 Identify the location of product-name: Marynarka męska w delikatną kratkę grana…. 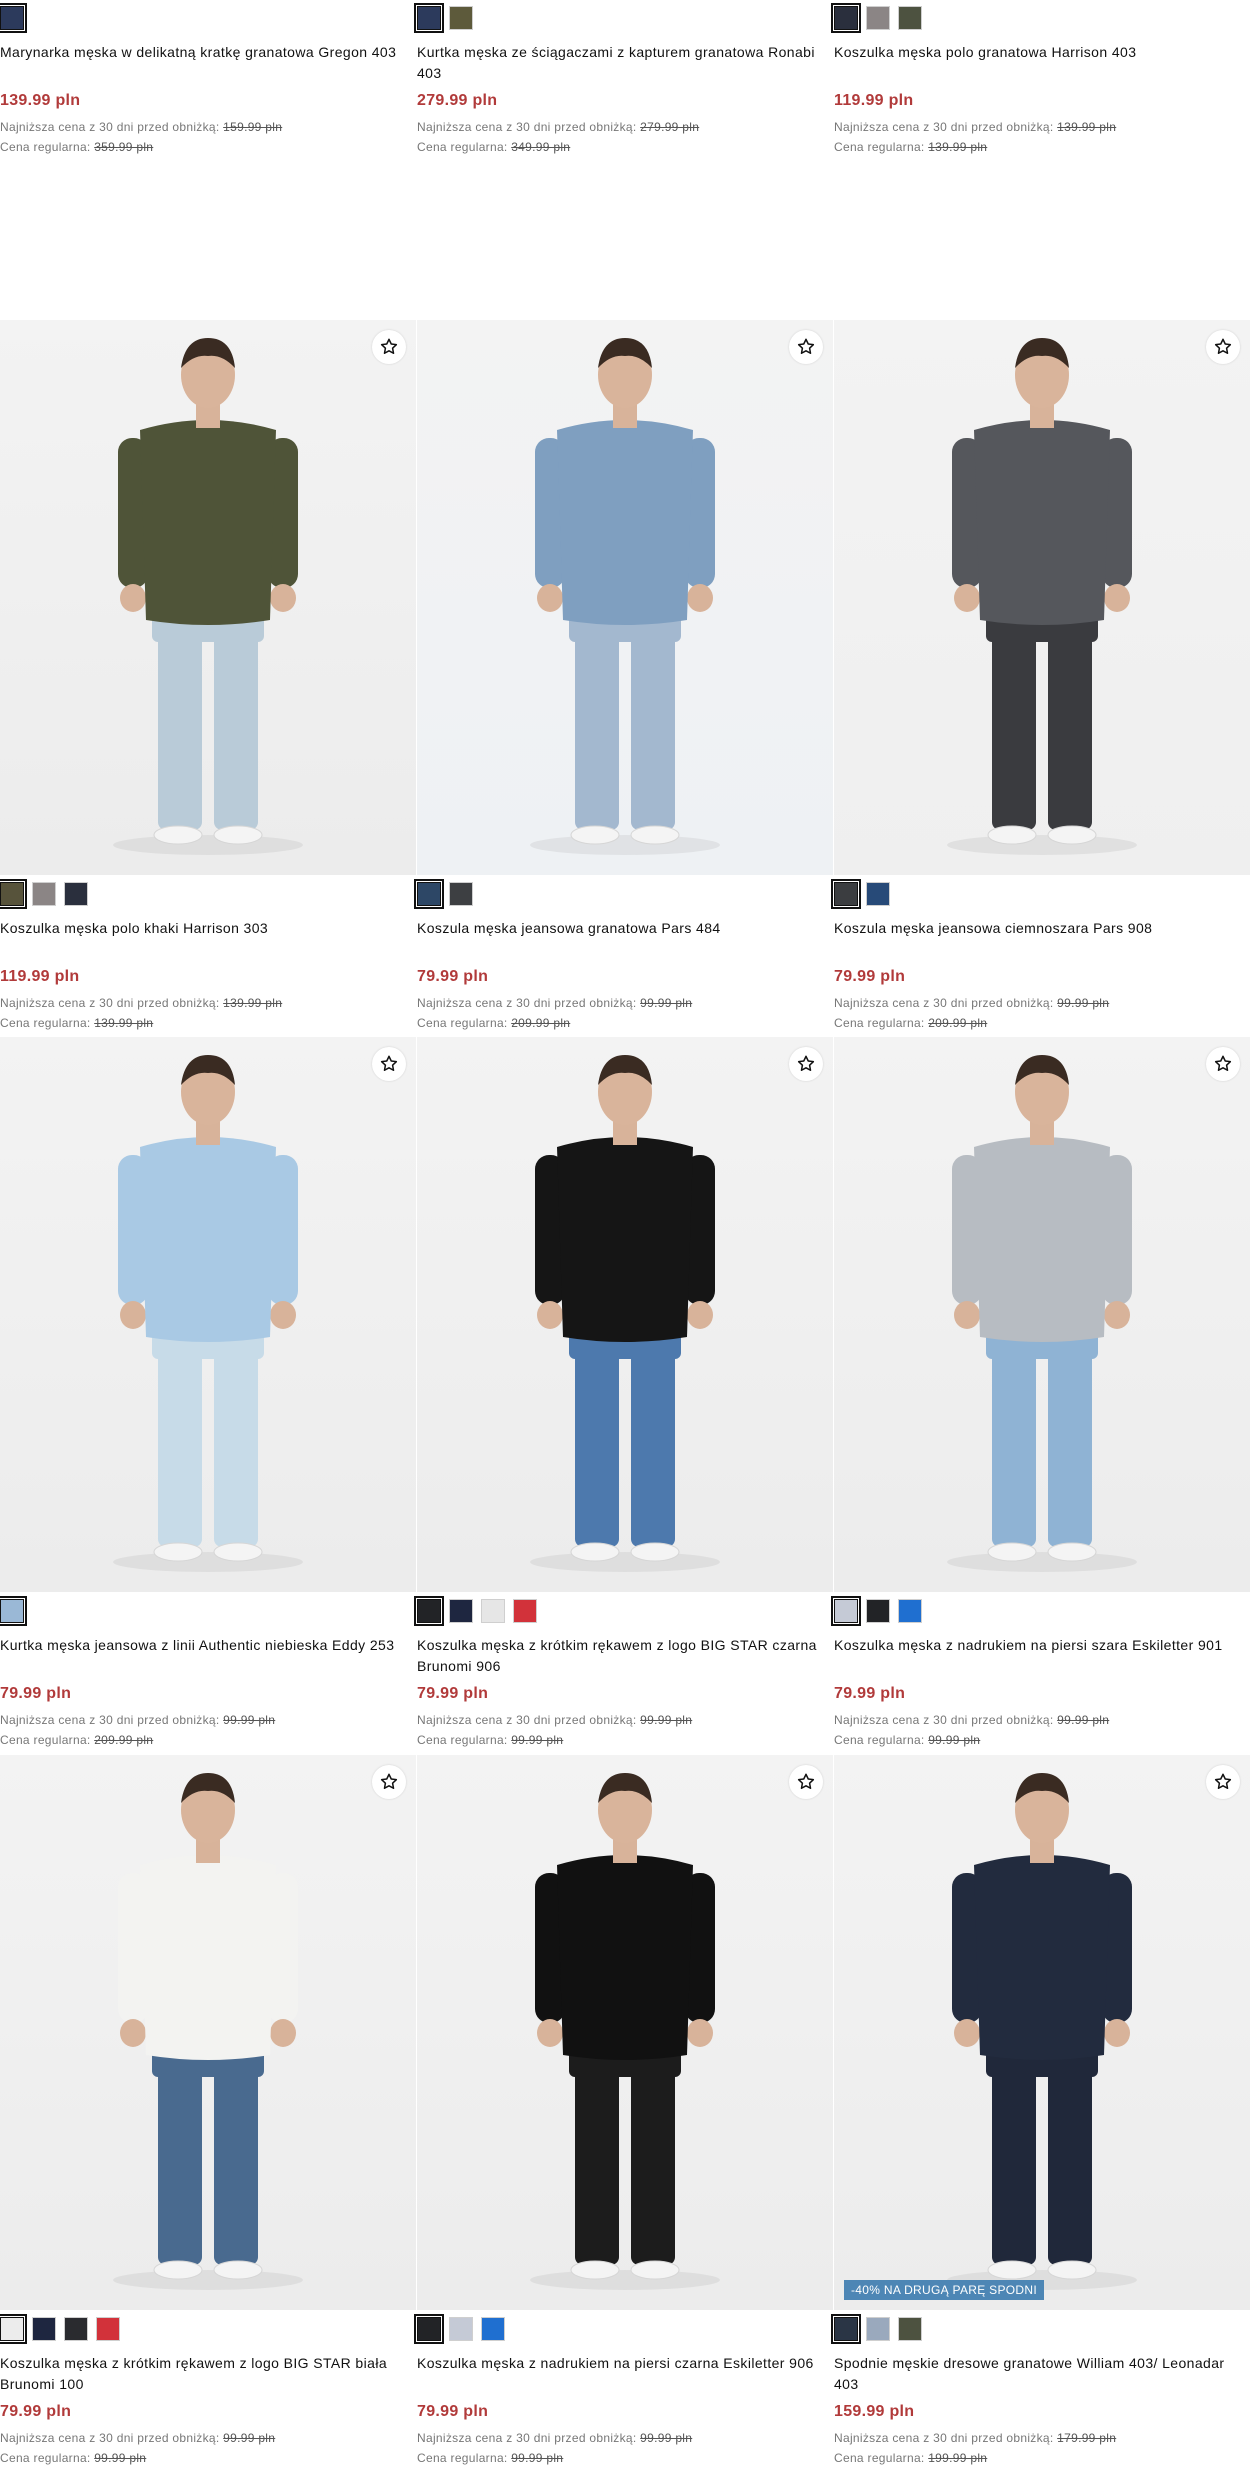
(205, 52).